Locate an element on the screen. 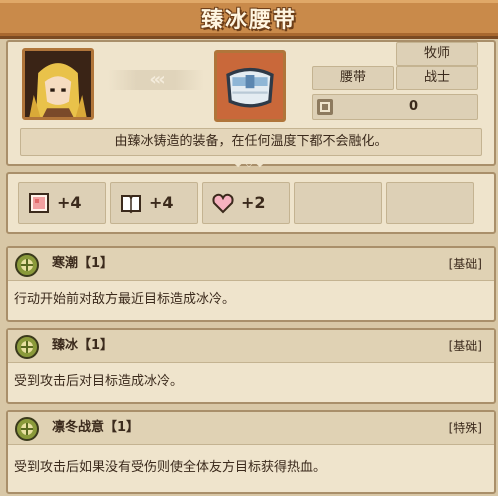  stats-panel: +4 +4 +2 is located at coordinates (251, 203).